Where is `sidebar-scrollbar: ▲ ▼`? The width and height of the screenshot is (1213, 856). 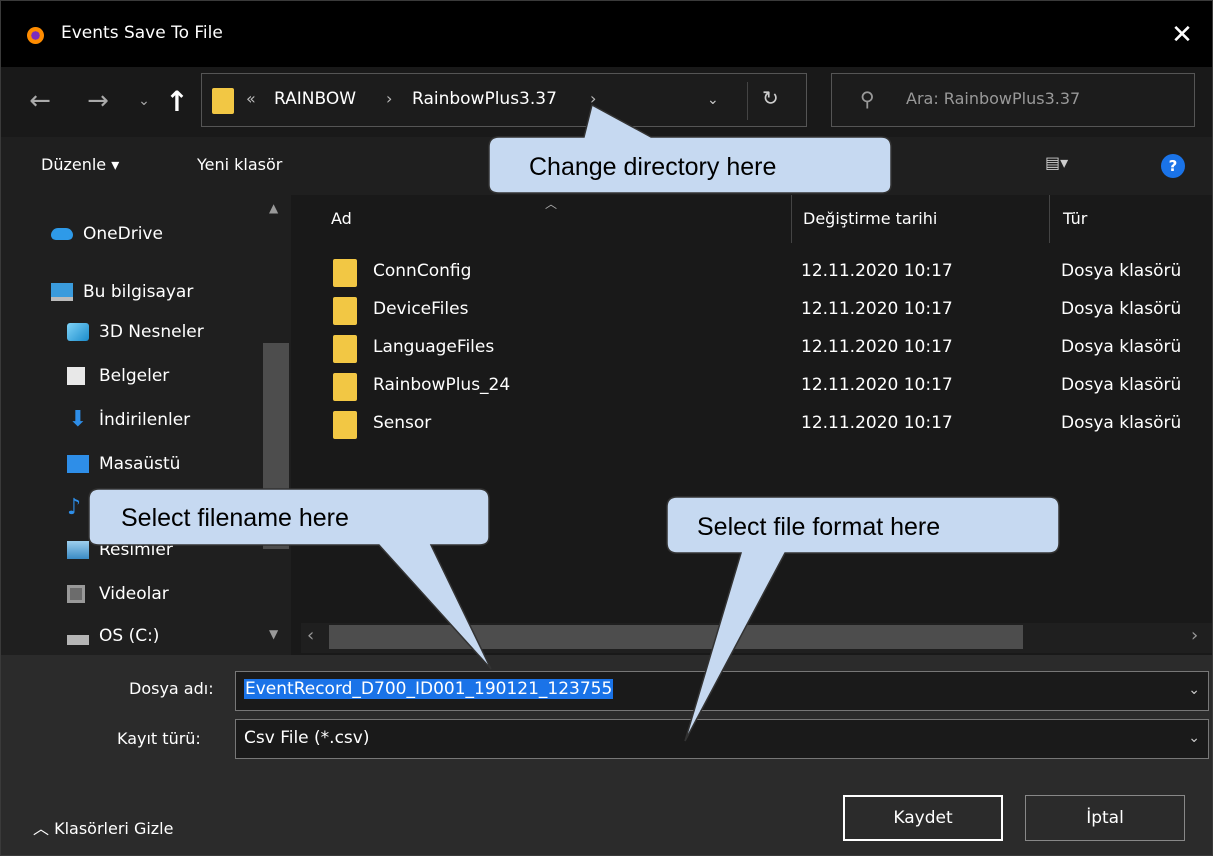 sidebar-scrollbar: ▲ ▼ is located at coordinates (276, 425).